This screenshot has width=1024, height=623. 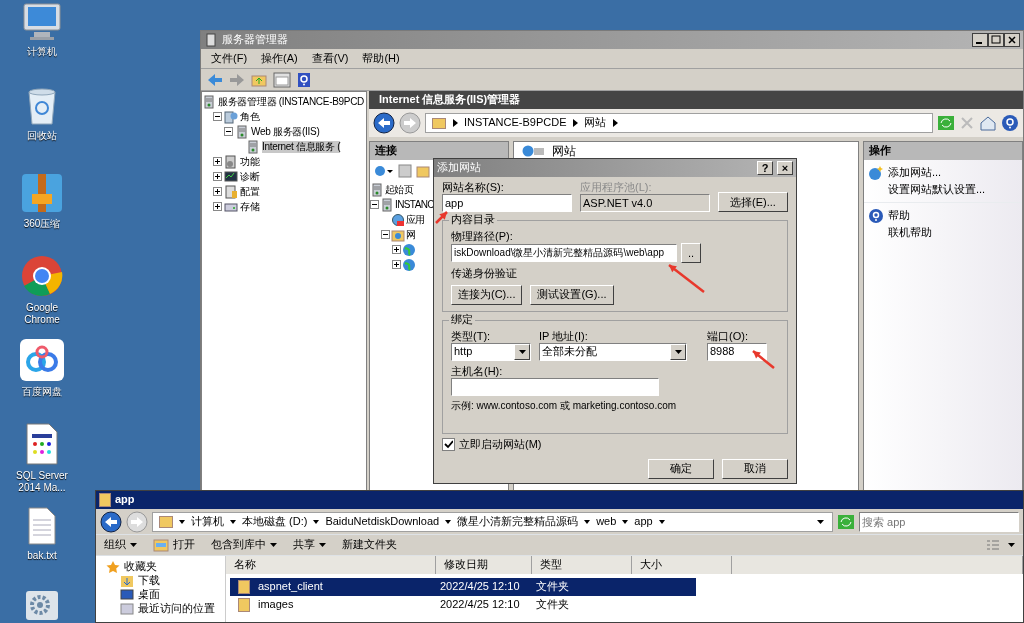 What do you see at coordinates (515, 123) in the screenshot?
I see `breadcrumb-item: INSTANCE-B9PCDE` at bounding box center [515, 123].